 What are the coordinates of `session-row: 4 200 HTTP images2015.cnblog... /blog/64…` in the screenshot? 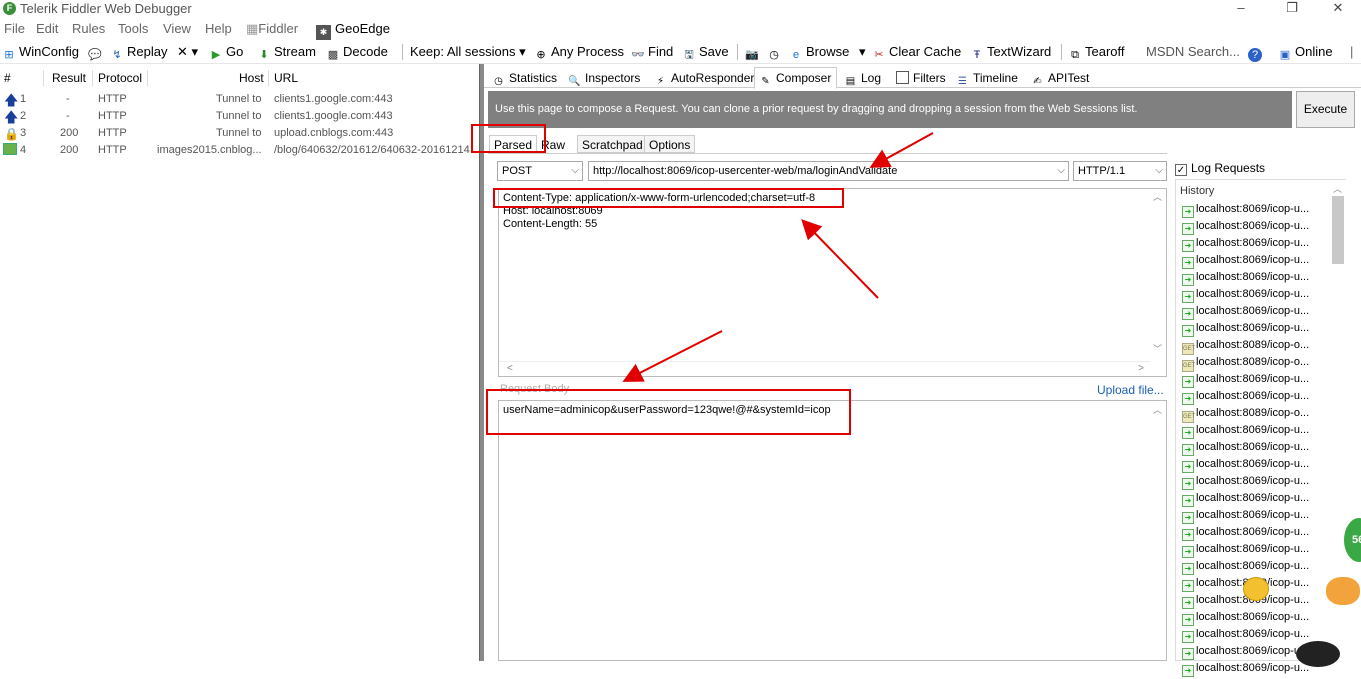 It's located at (239, 150).